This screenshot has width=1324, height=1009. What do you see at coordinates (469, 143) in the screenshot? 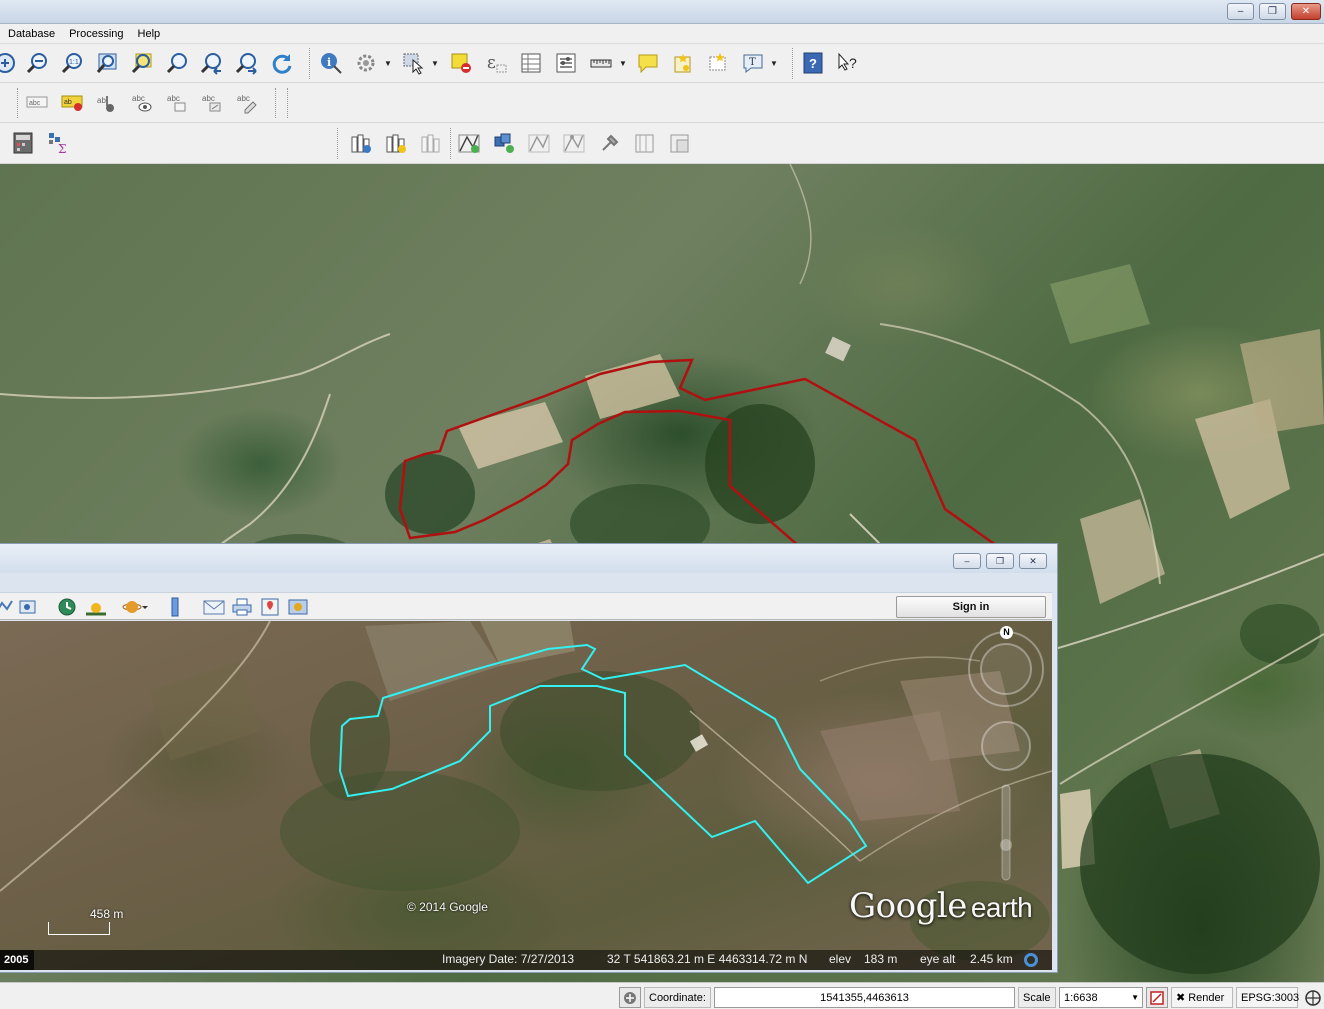
I see `toggle-edit-icon` at bounding box center [469, 143].